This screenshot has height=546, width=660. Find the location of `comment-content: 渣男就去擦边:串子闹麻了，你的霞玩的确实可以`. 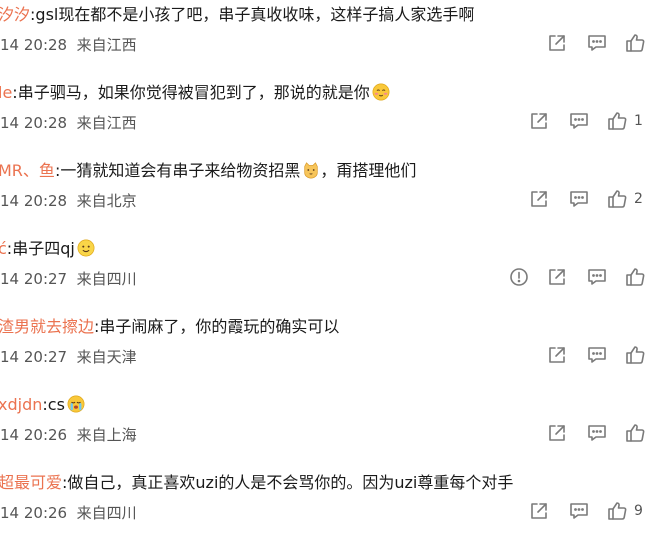

comment-content: 渣男就去擦边:串子闹麻了，你的霞玩的确实可以 is located at coordinates (329, 327).